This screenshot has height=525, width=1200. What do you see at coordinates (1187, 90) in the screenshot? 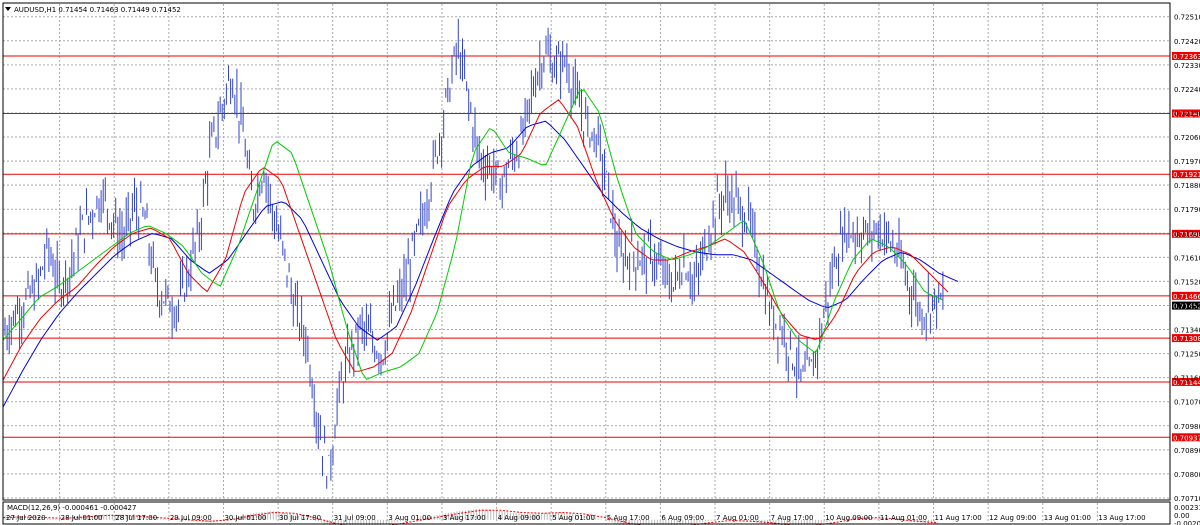
I see `price-tick-label: 0.72240` at bounding box center [1187, 90].